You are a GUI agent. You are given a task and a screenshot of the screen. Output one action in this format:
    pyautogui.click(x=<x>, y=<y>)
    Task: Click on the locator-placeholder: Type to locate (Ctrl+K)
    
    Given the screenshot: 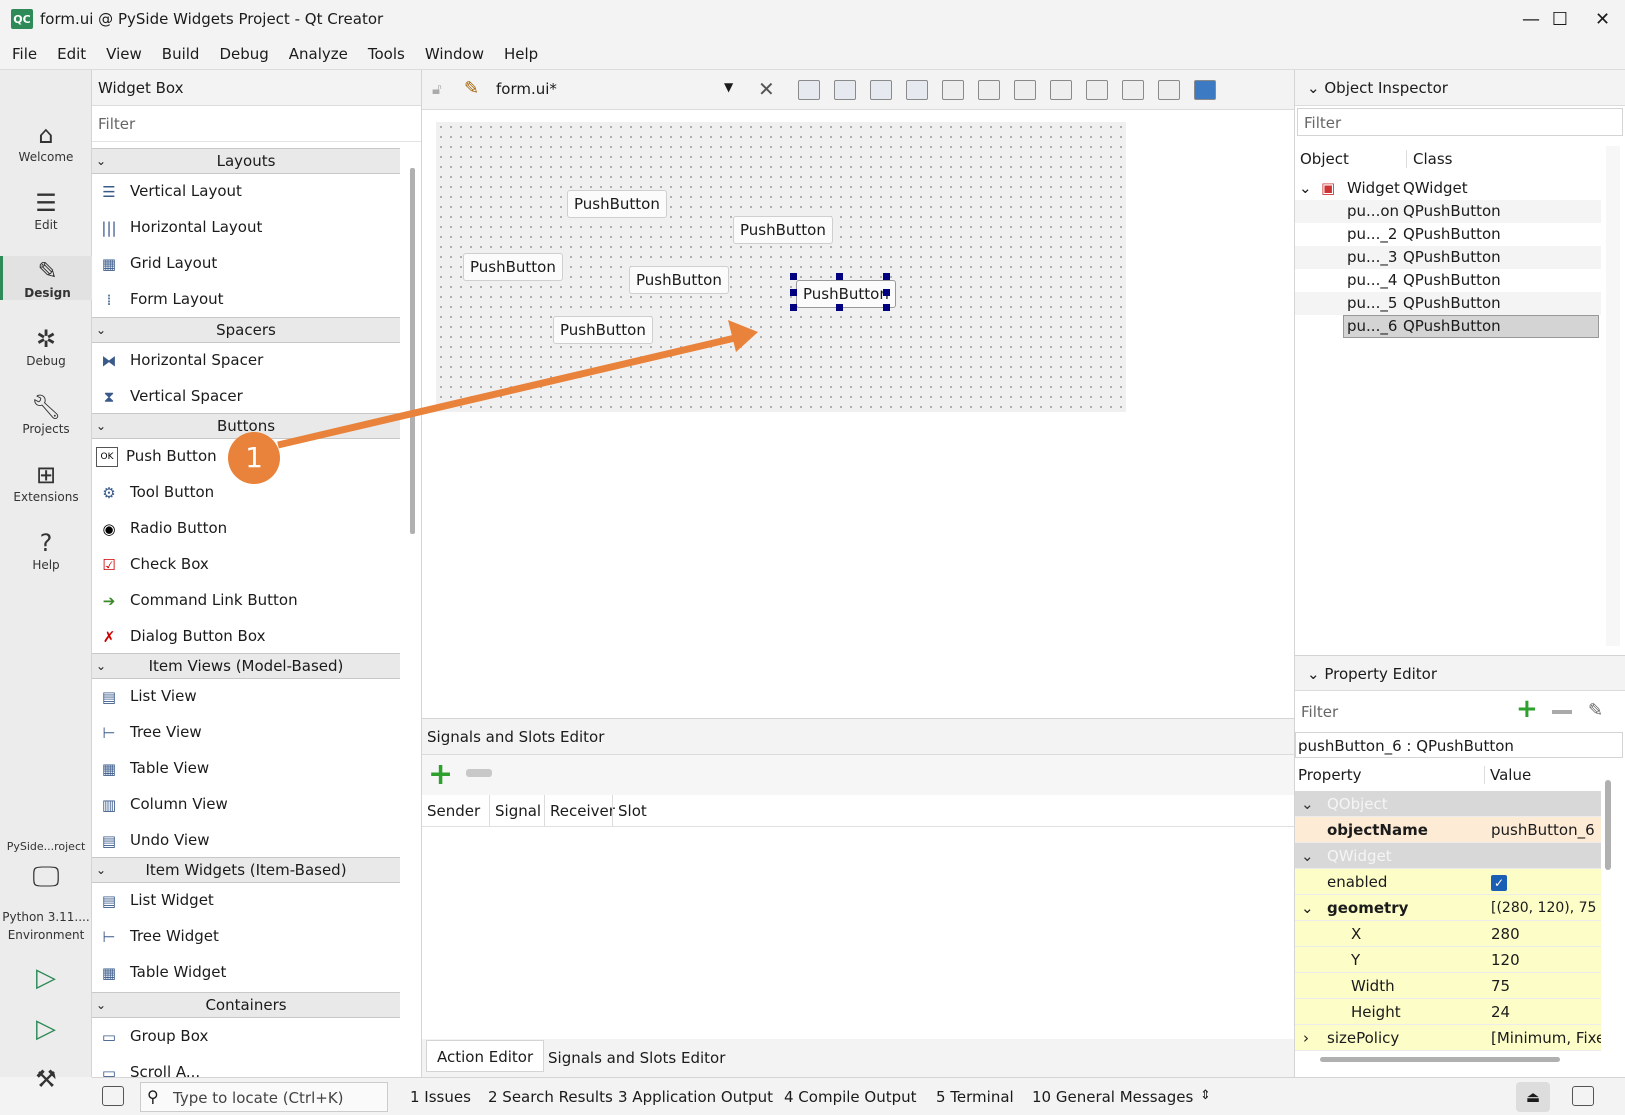 What is the action you would take?
    pyautogui.click(x=258, y=1098)
    